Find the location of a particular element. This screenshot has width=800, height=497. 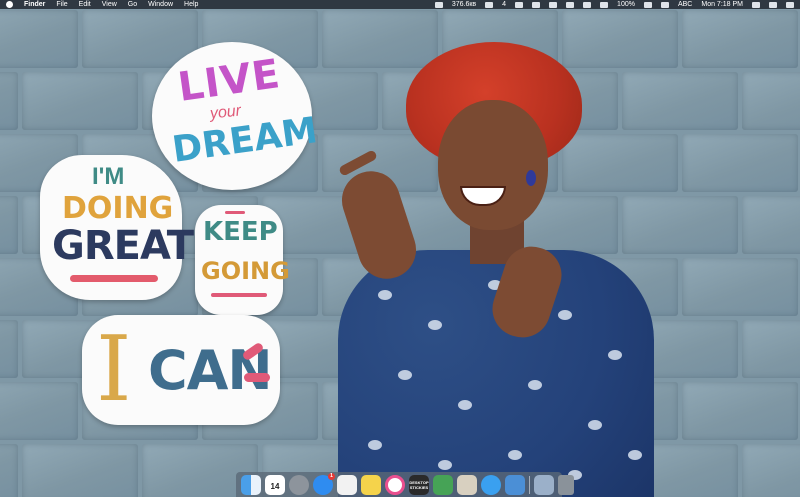

wifi-icon is located at coordinates (604, 4).